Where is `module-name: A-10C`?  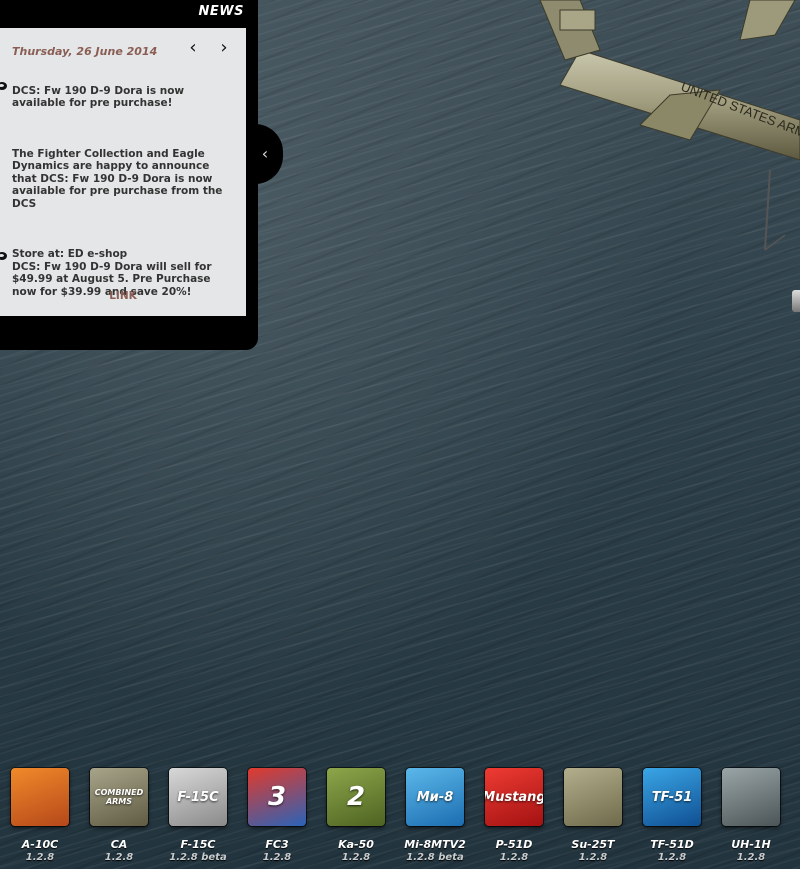
module-name: A-10C is located at coordinates (40, 844).